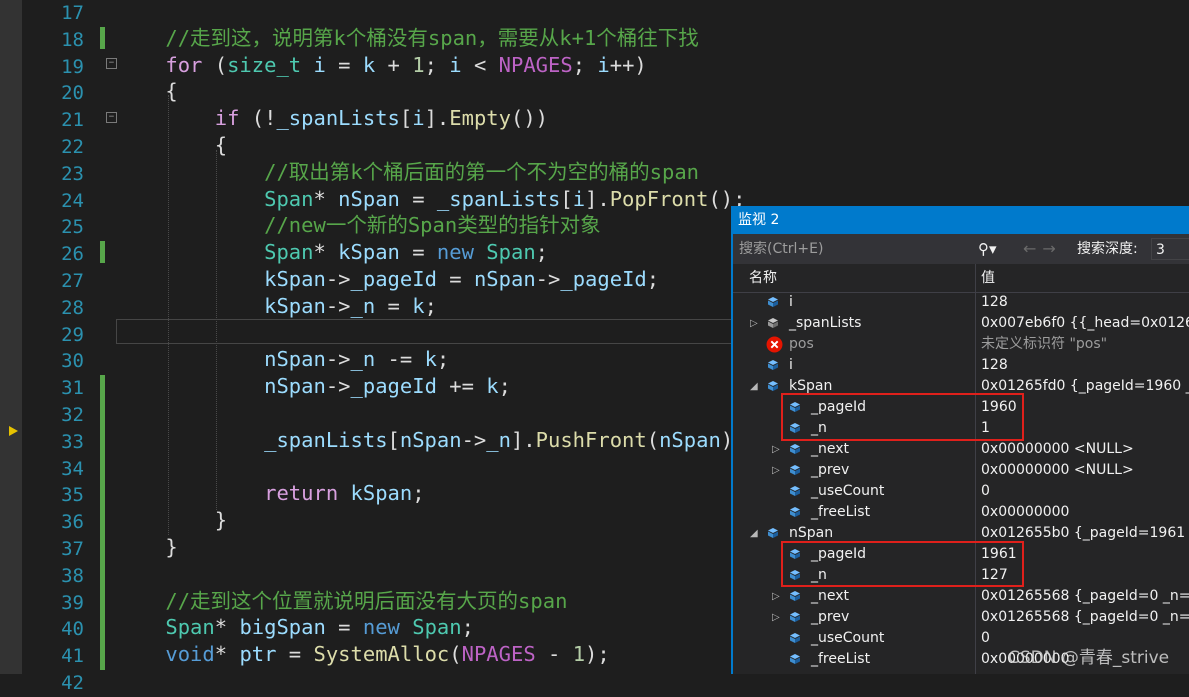 This screenshot has height=697, width=1189. What do you see at coordinates (72, 39) in the screenshot?
I see `line-number: 18` at bounding box center [72, 39].